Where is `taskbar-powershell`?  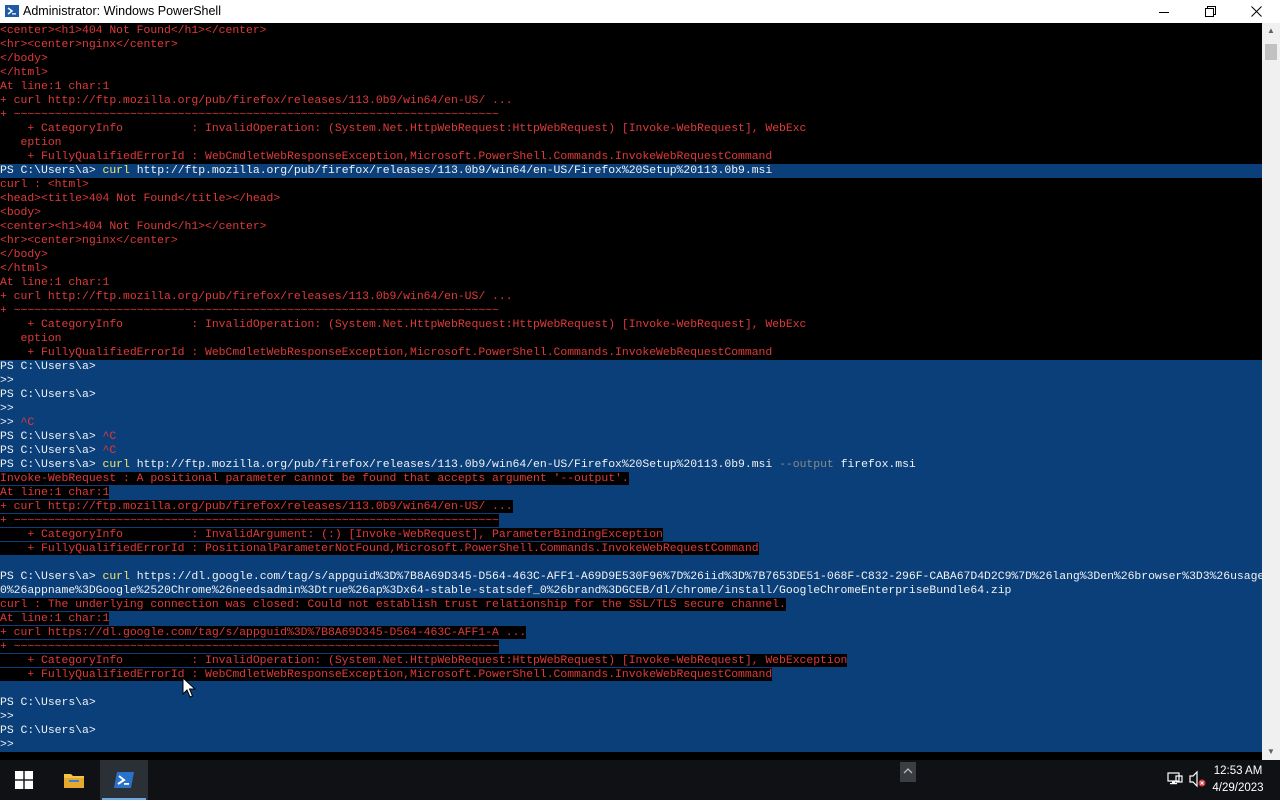
taskbar-powershell is located at coordinates (124, 780).